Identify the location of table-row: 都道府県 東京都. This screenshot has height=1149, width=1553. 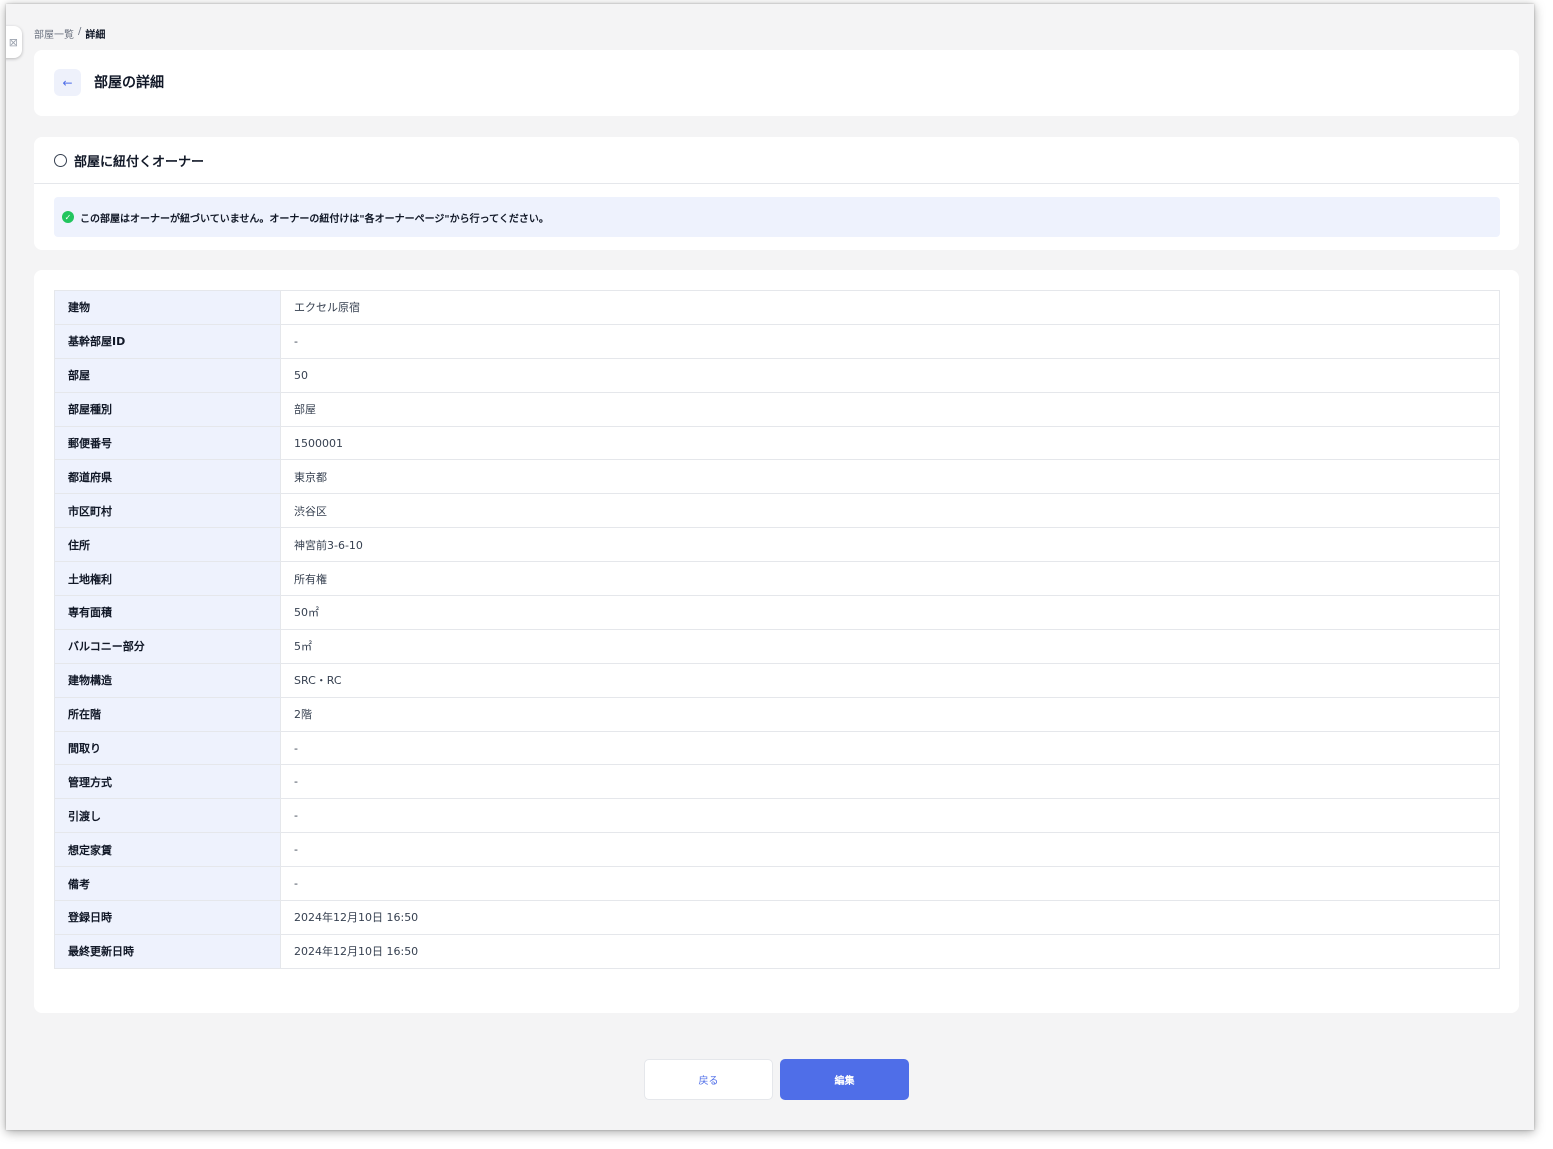
(777, 477).